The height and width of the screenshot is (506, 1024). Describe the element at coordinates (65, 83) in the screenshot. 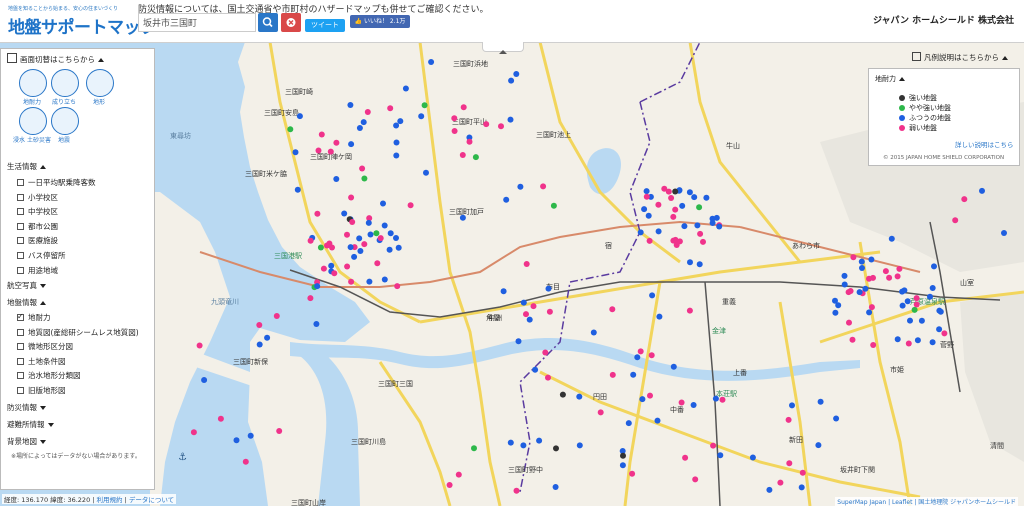

I see `formation-icon` at that location.